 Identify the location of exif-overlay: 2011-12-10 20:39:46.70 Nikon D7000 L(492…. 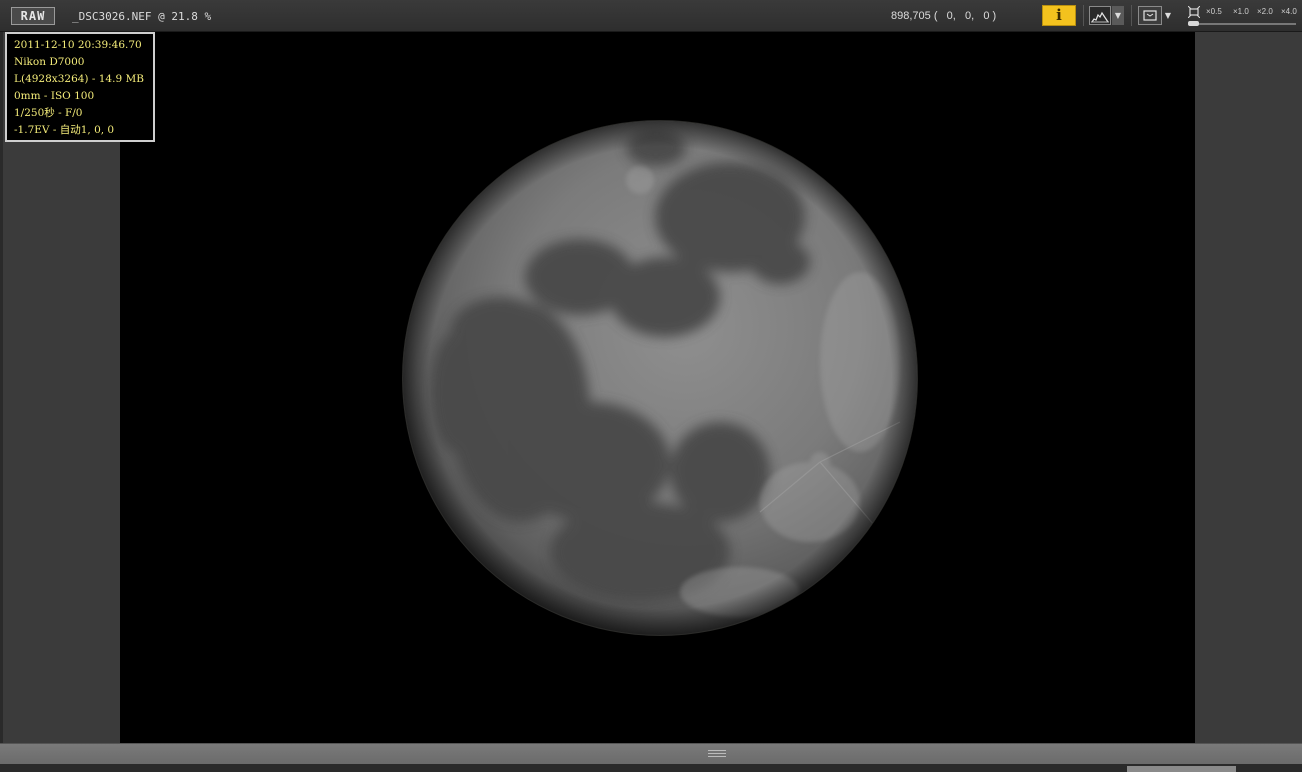
(80, 87).